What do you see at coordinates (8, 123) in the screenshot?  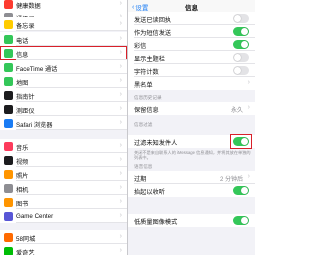 I see `safari-icon` at bounding box center [8, 123].